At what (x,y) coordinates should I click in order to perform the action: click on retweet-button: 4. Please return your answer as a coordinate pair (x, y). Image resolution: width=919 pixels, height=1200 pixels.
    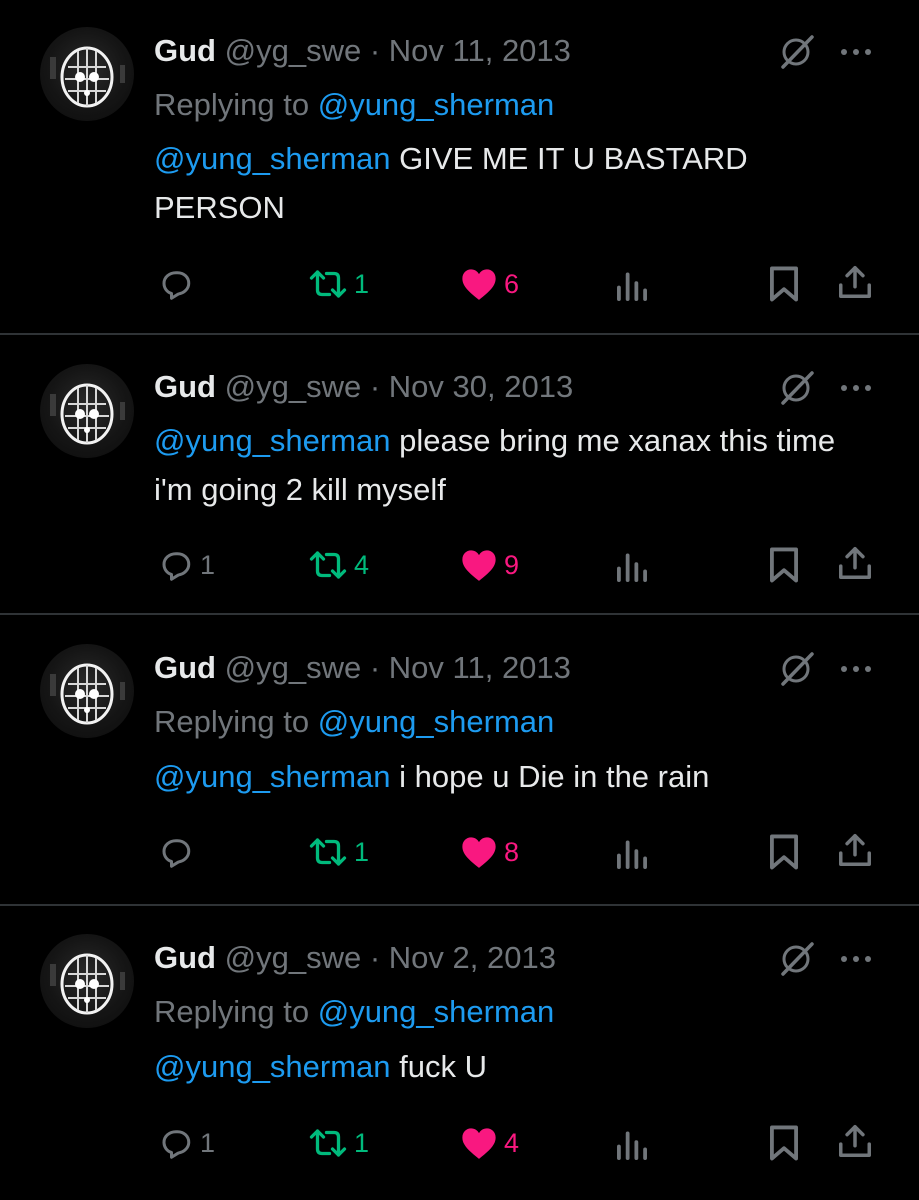
    Looking at the image, I should click on (338, 565).